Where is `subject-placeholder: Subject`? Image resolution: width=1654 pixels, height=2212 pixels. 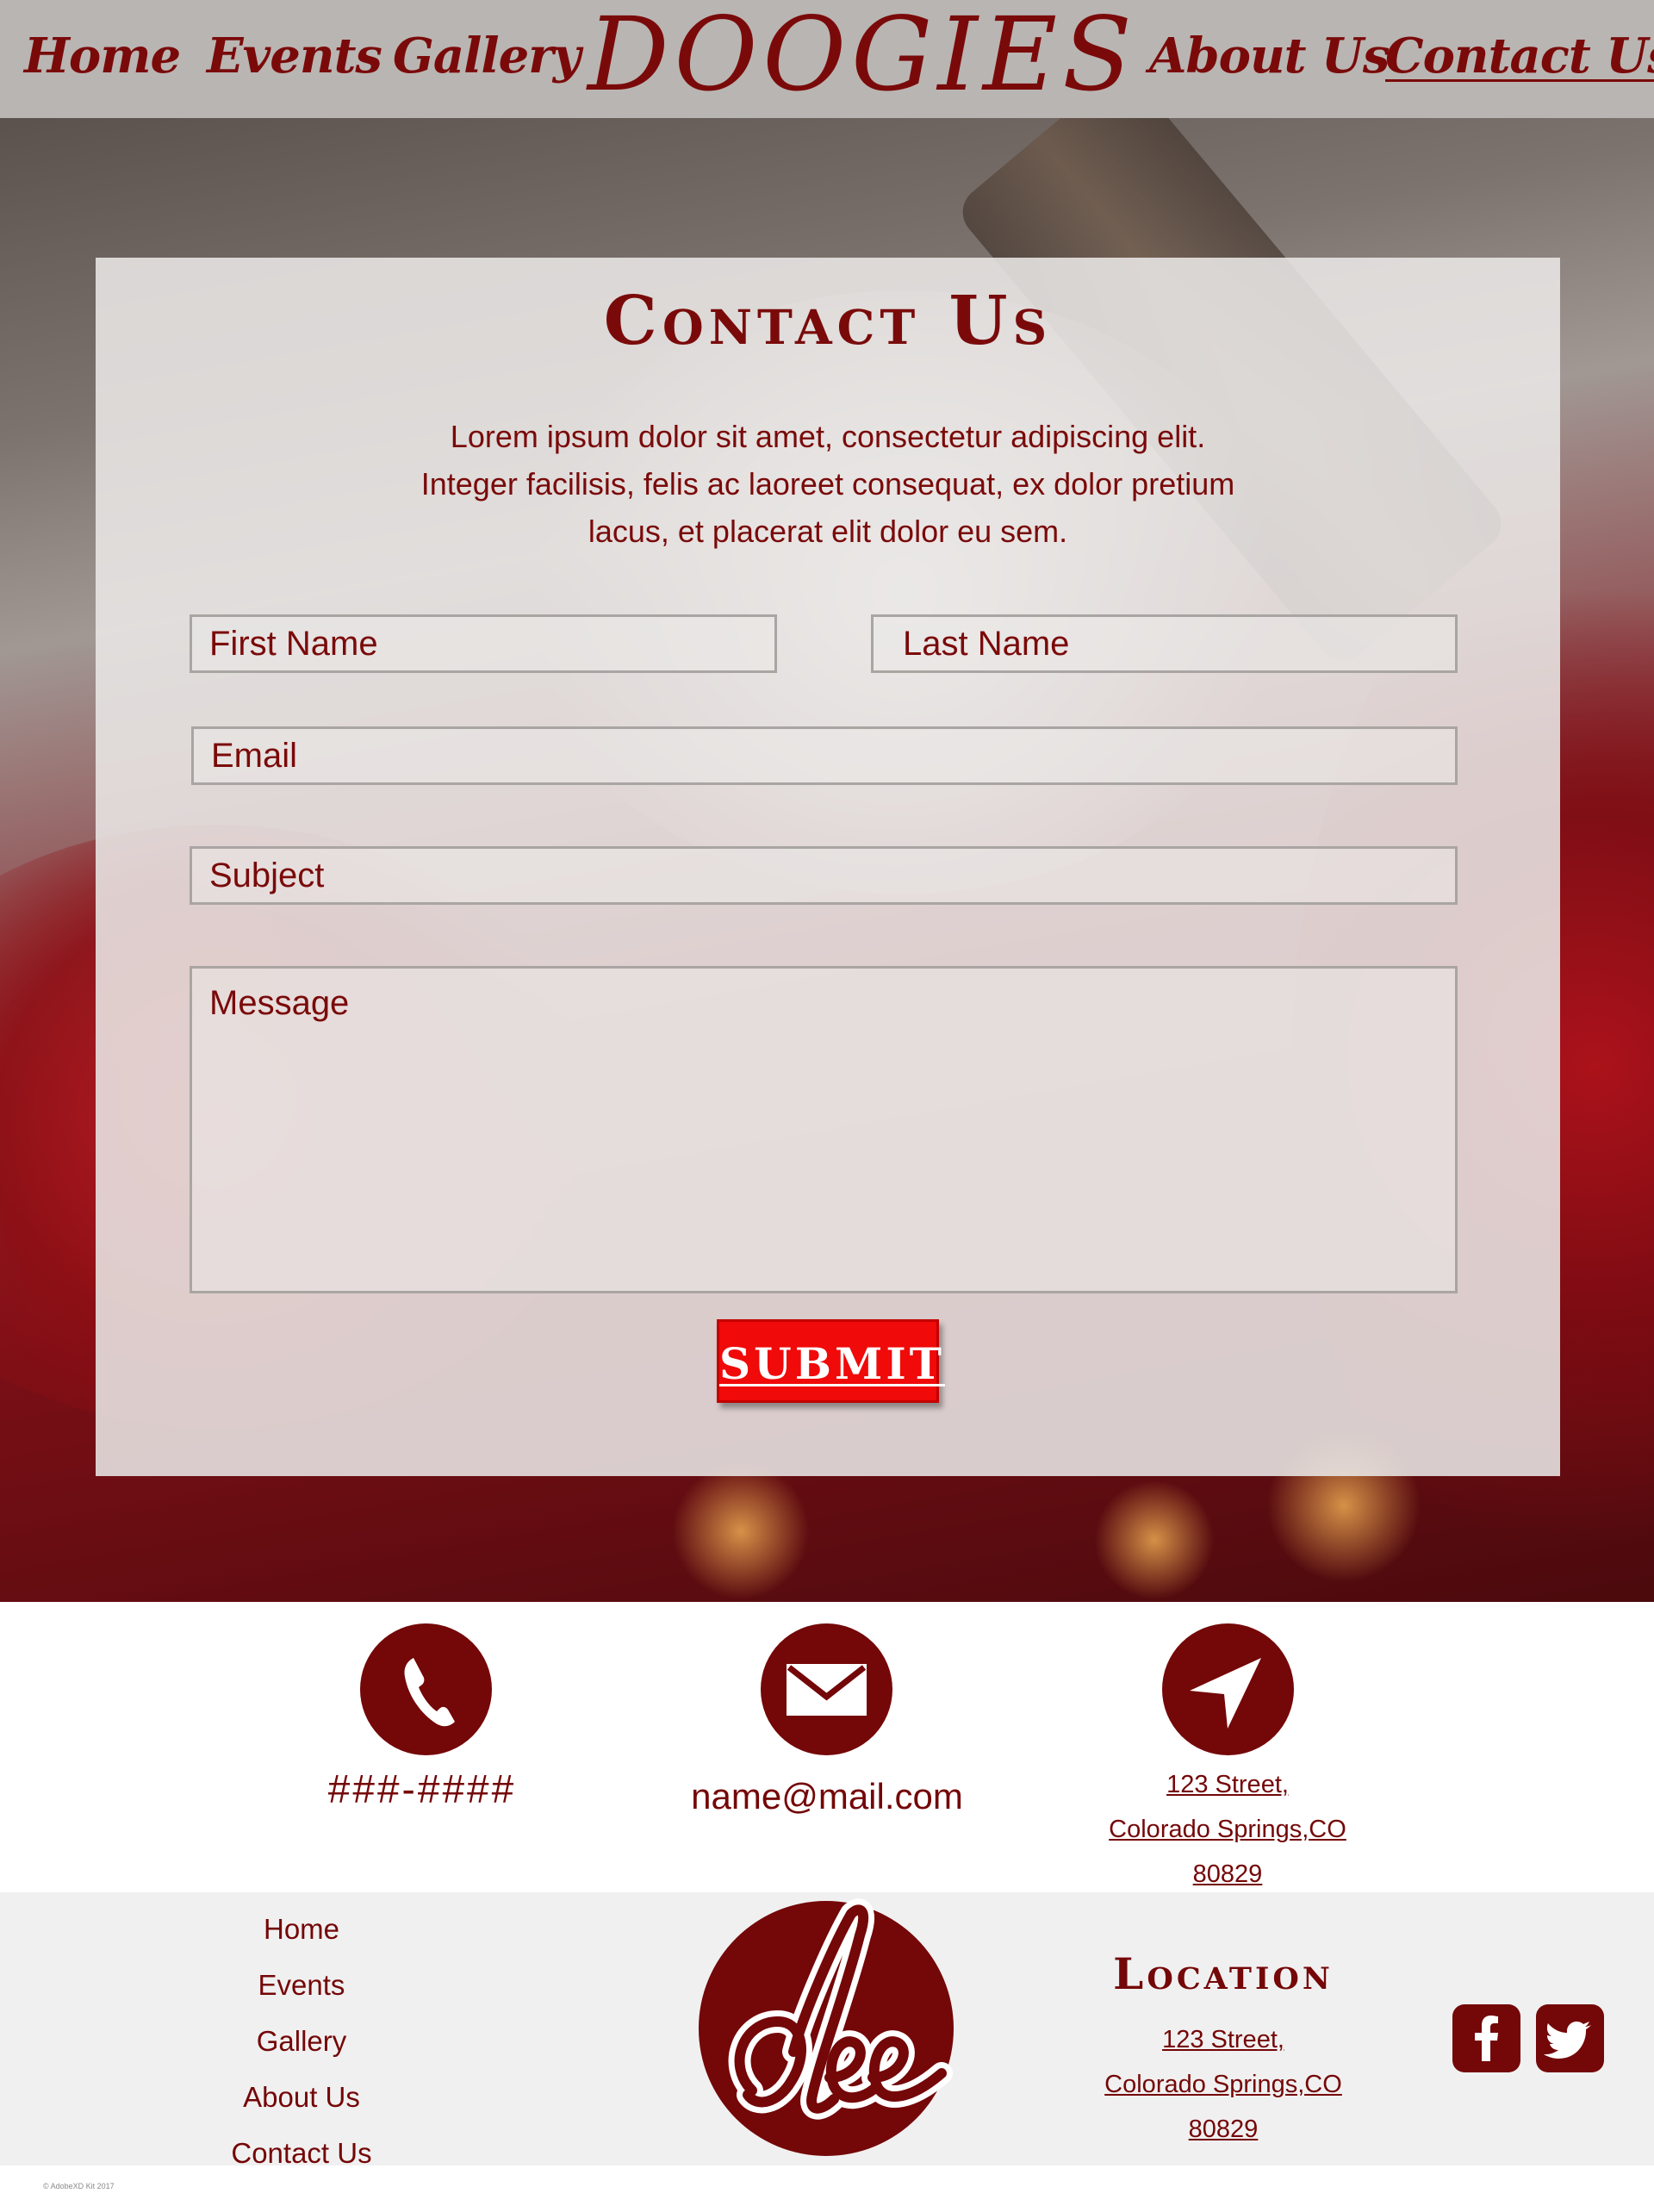
subject-placeholder: Subject is located at coordinates (267, 876).